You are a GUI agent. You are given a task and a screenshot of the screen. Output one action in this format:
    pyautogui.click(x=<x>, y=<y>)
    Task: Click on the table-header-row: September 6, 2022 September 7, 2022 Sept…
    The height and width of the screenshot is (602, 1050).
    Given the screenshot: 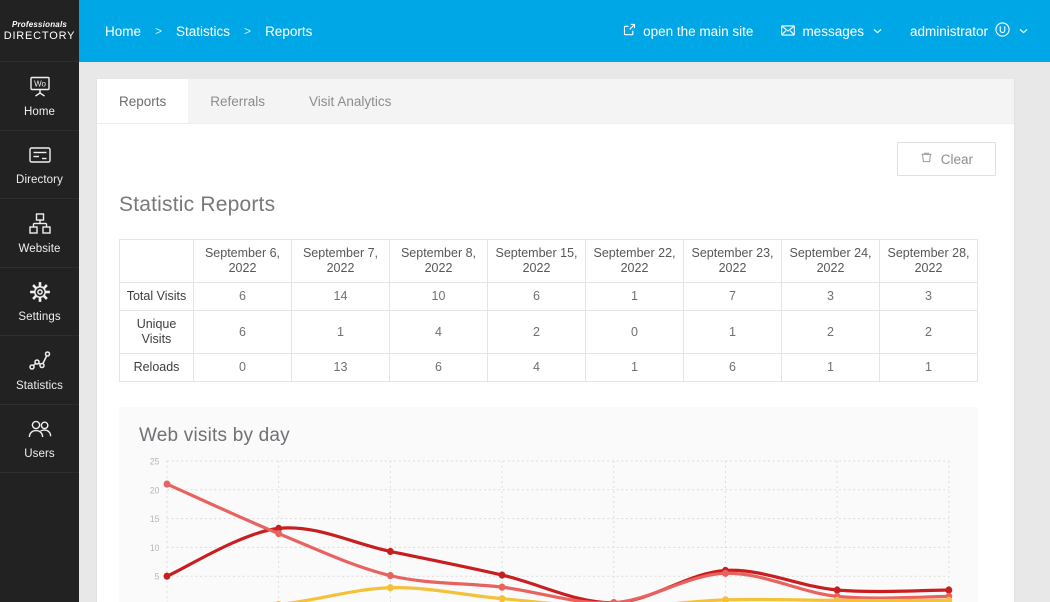 What is the action you would take?
    pyautogui.click(x=548, y=261)
    